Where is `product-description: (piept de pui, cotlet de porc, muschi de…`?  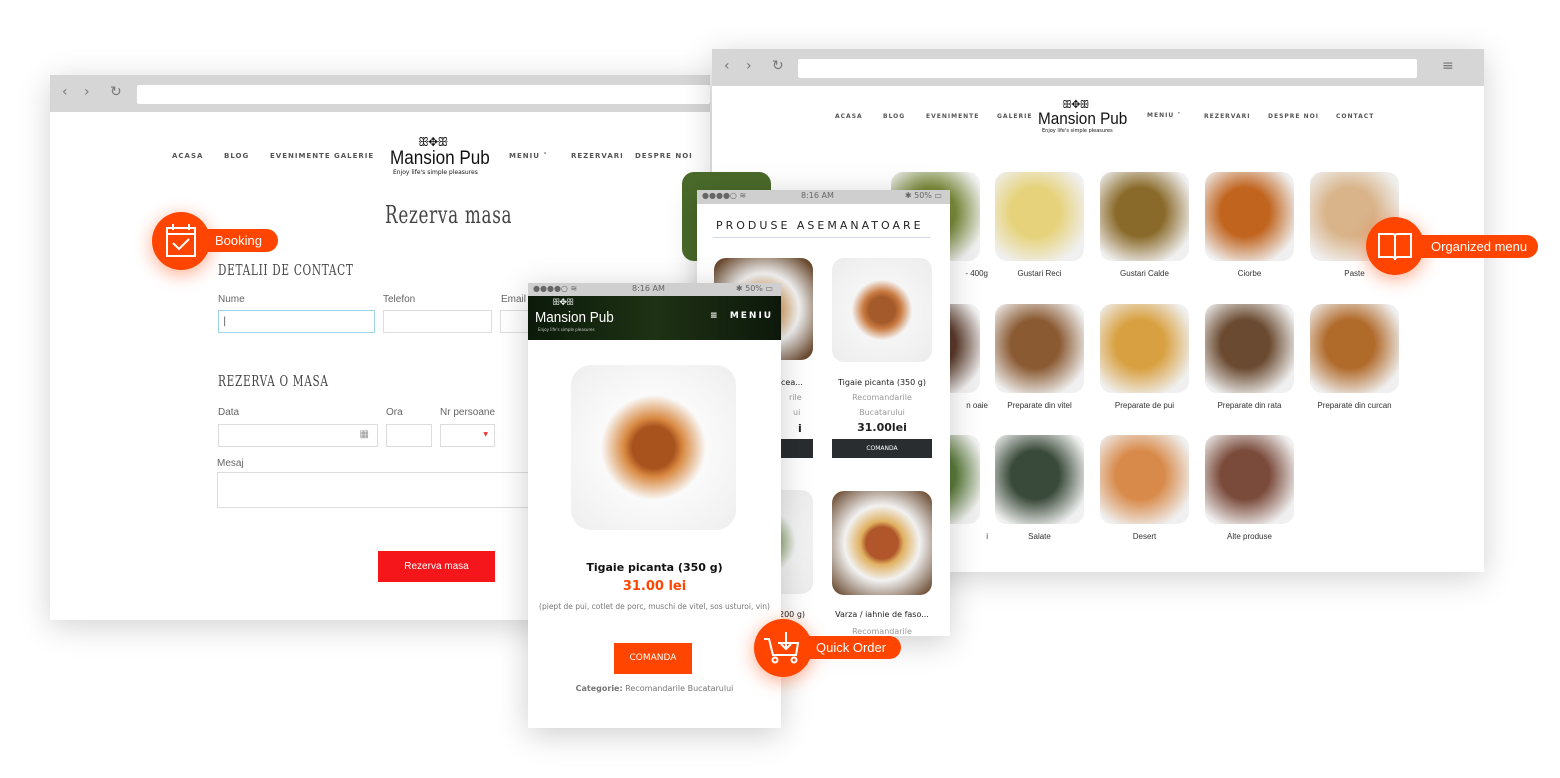 product-description: (piept de pui, cotlet de porc, muschi de… is located at coordinates (654, 606).